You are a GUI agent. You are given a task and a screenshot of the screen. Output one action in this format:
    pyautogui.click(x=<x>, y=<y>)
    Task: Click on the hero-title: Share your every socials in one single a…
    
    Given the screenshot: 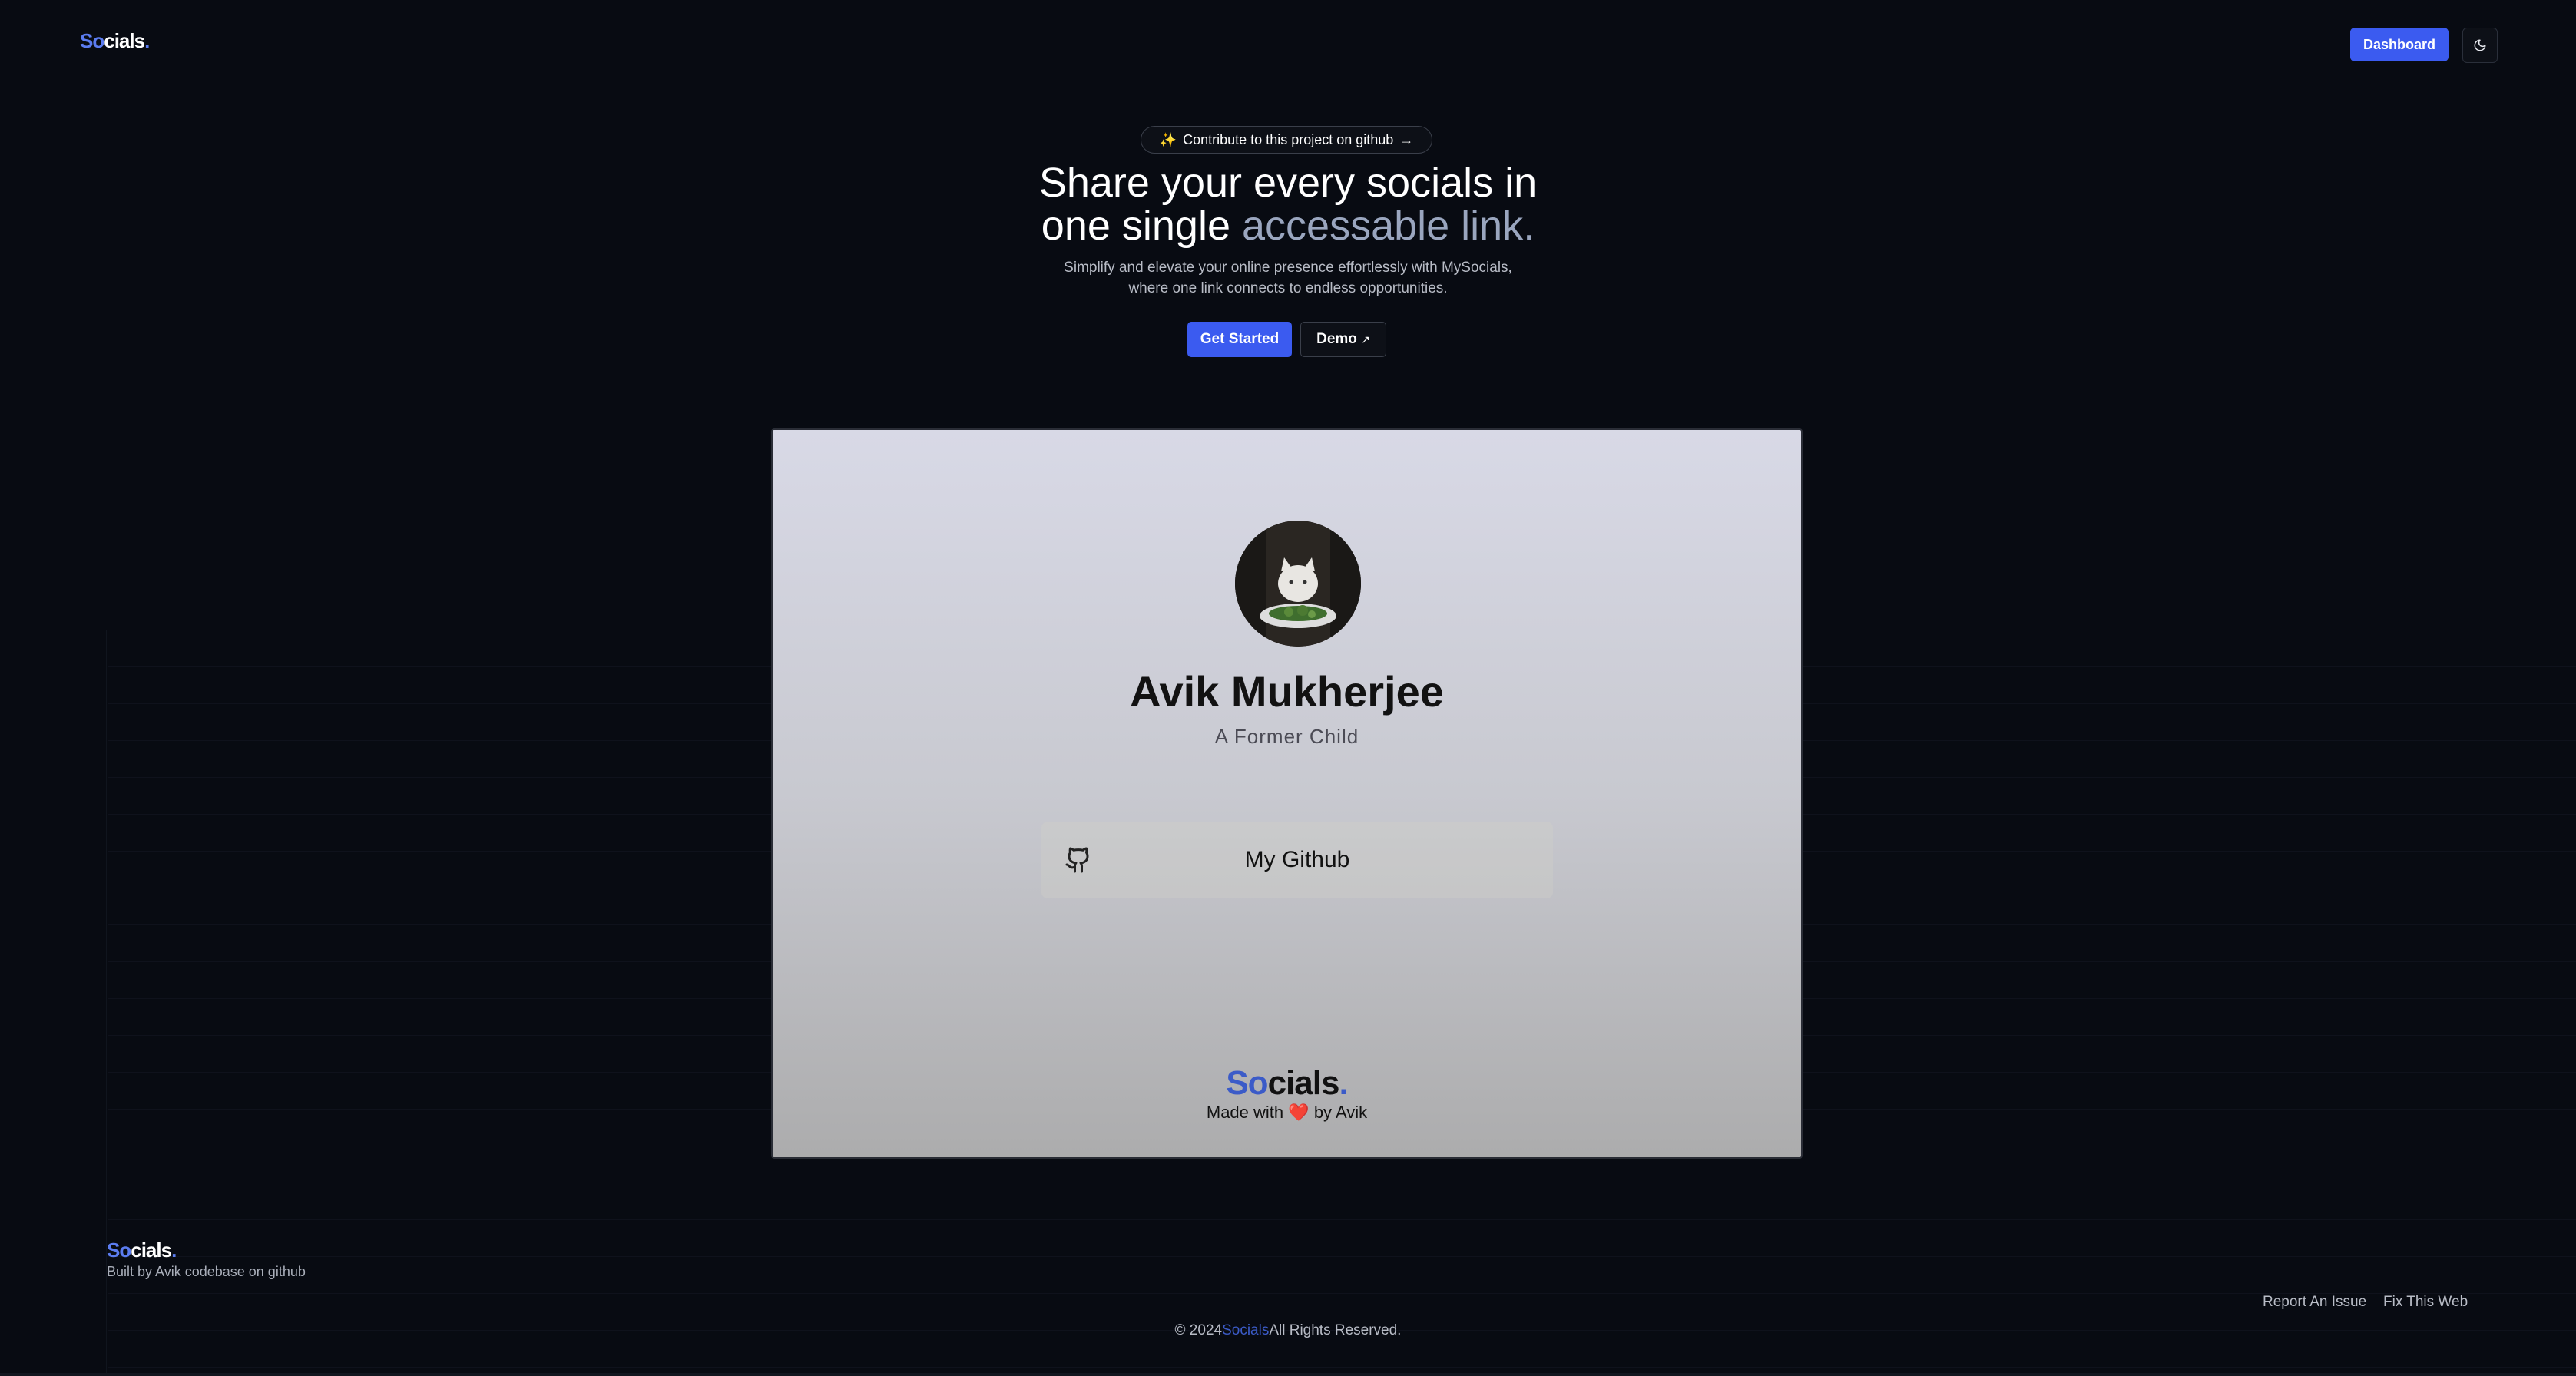 What is the action you would take?
    pyautogui.click(x=1288, y=204)
    